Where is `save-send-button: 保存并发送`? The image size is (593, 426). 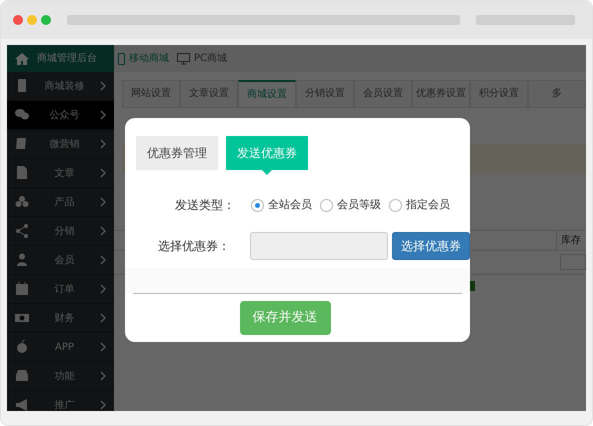
save-send-button: 保存并发送 is located at coordinates (285, 317).